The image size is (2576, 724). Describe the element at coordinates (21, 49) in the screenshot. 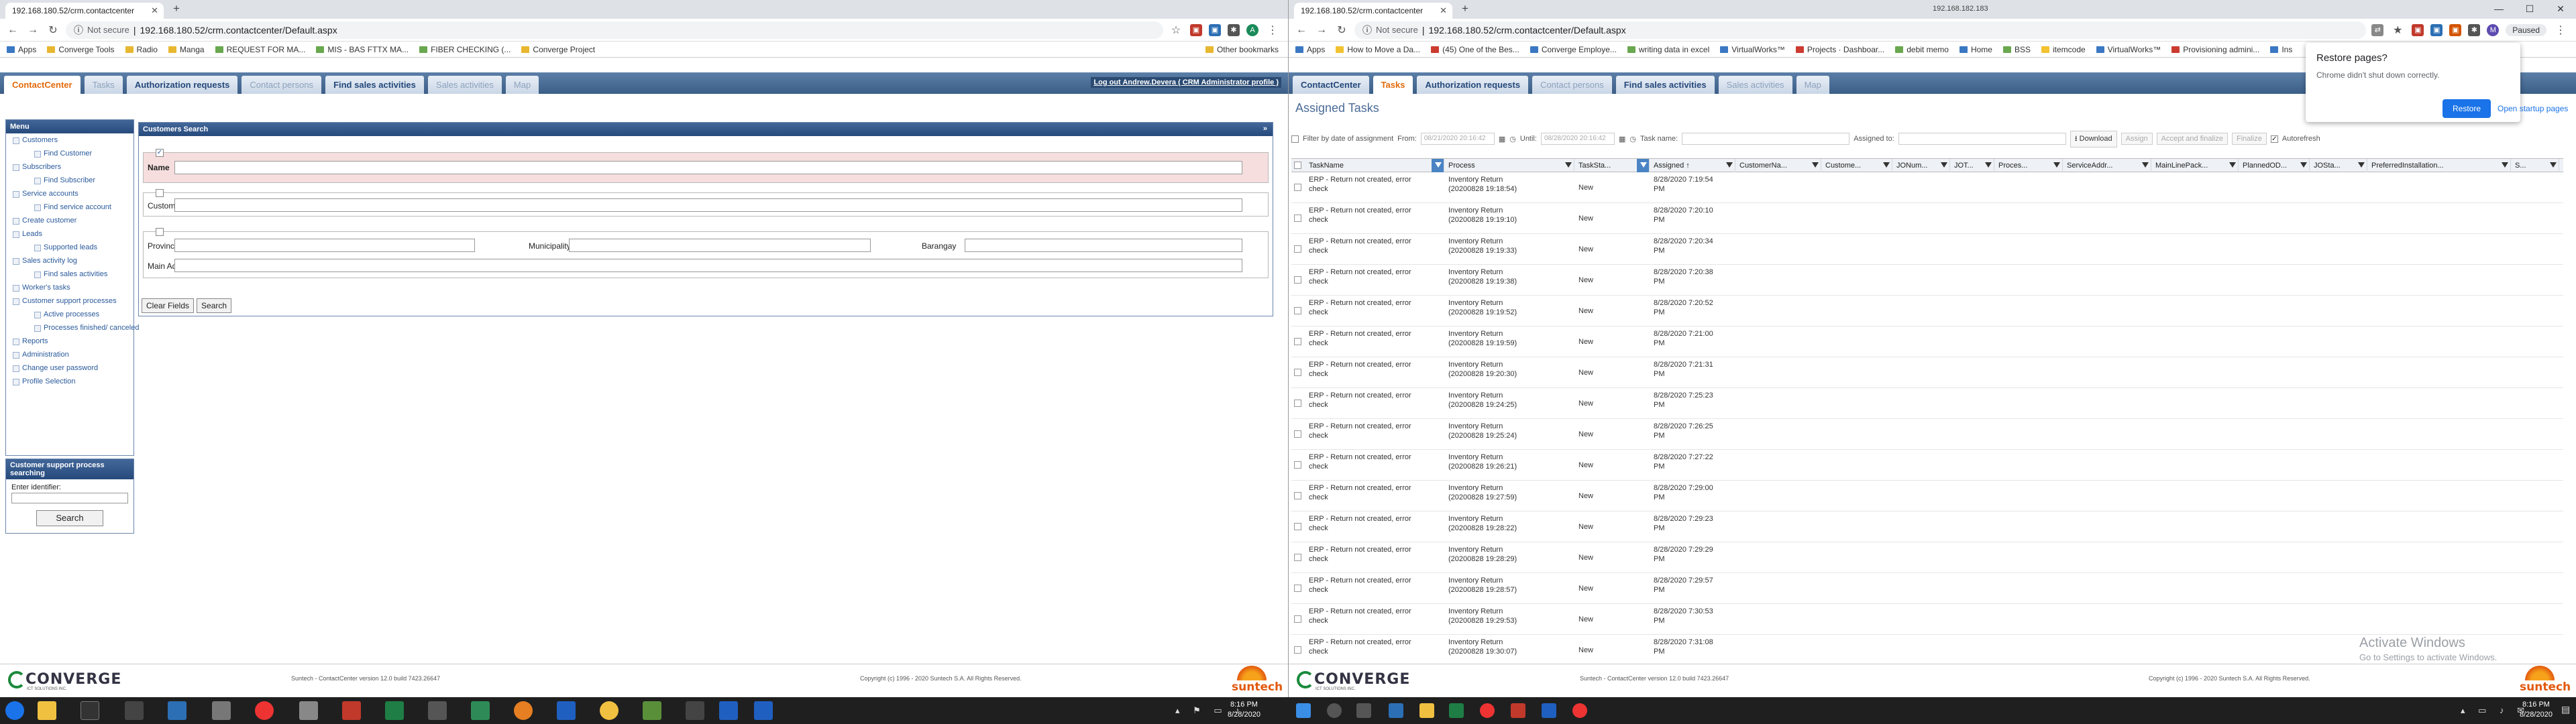

I see `bookmark-apps: Apps` at that location.